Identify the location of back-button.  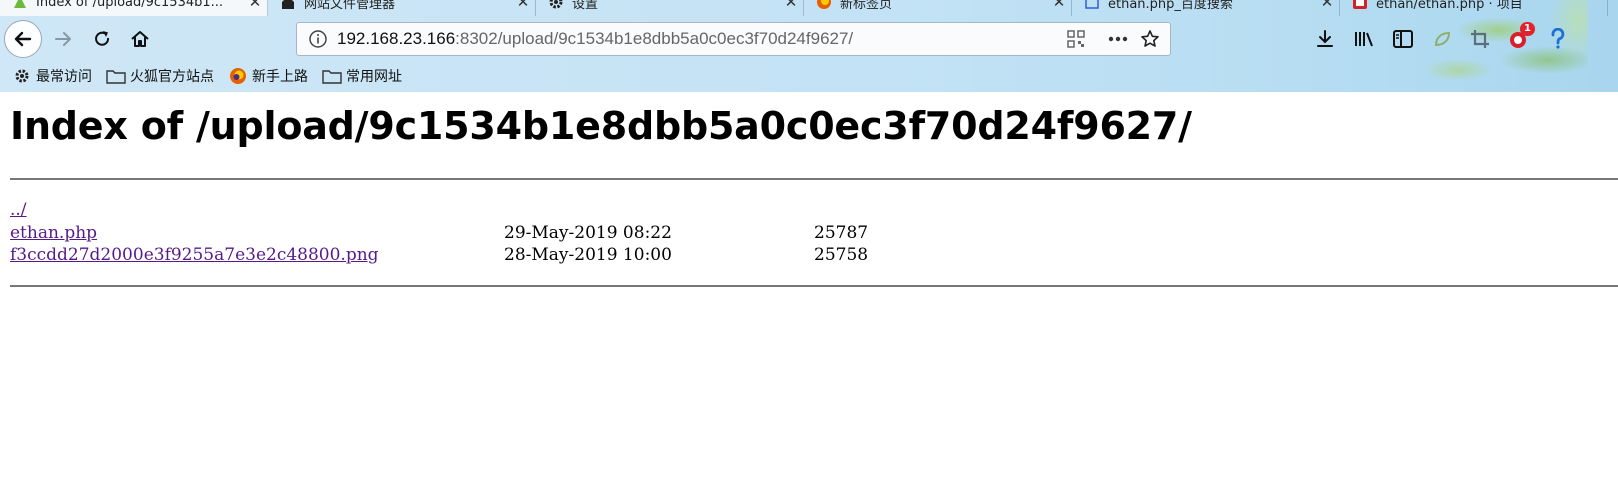
(23, 39).